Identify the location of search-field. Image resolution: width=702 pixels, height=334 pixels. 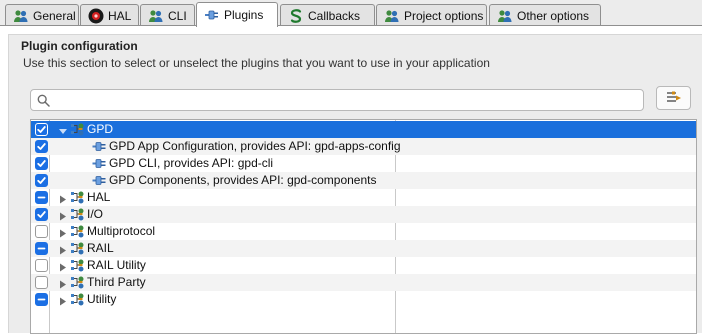
(337, 100).